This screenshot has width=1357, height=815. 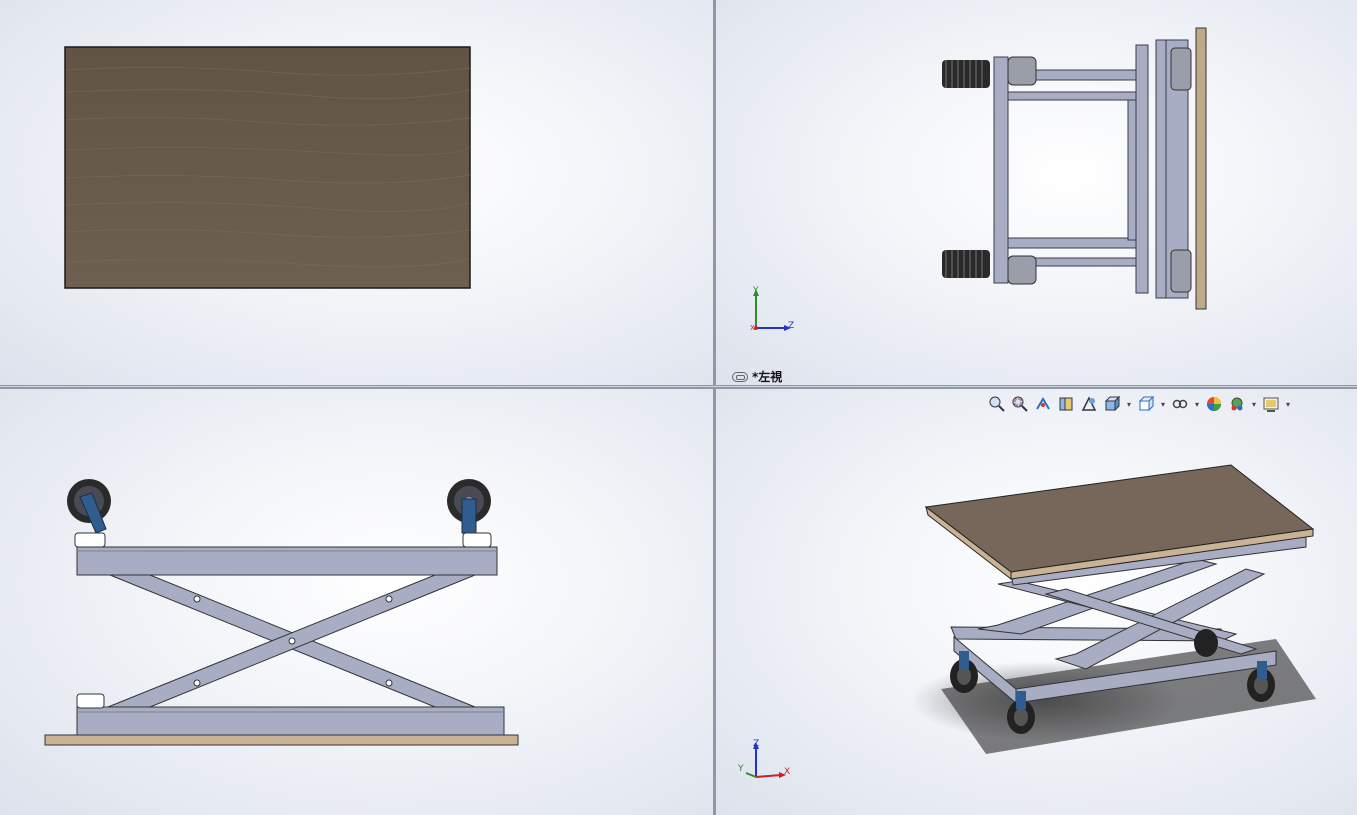 What do you see at coordinates (1020, 404) in the screenshot?
I see `zoom-to-area-icon` at bounding box center [1020, 404].